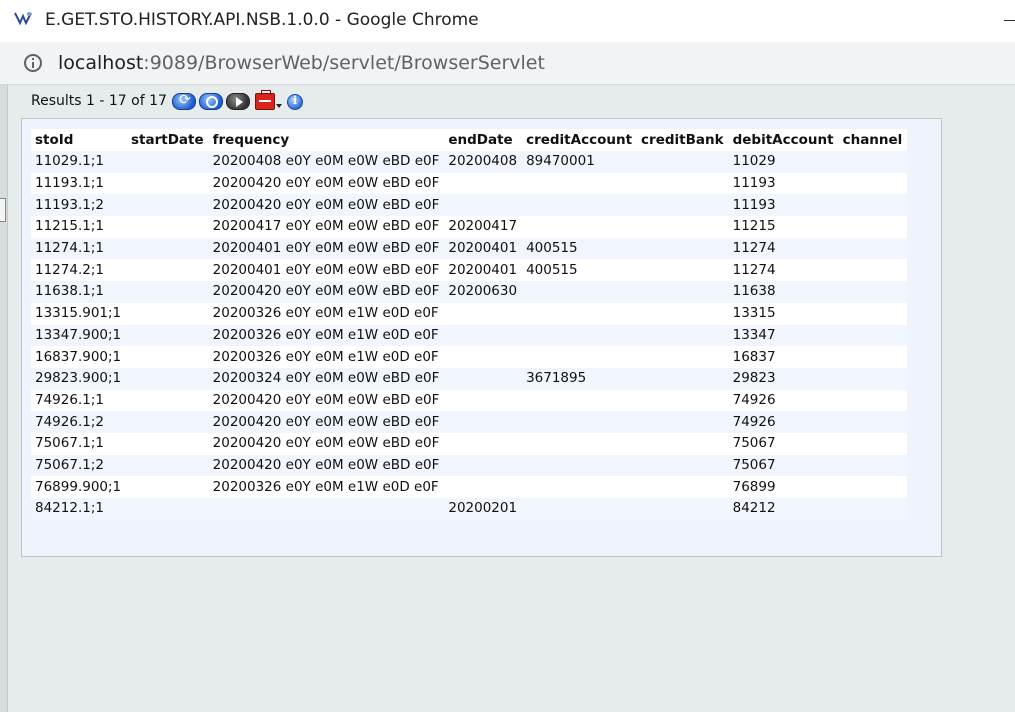  I want to click on left-frame-tab, so click(3, 210).